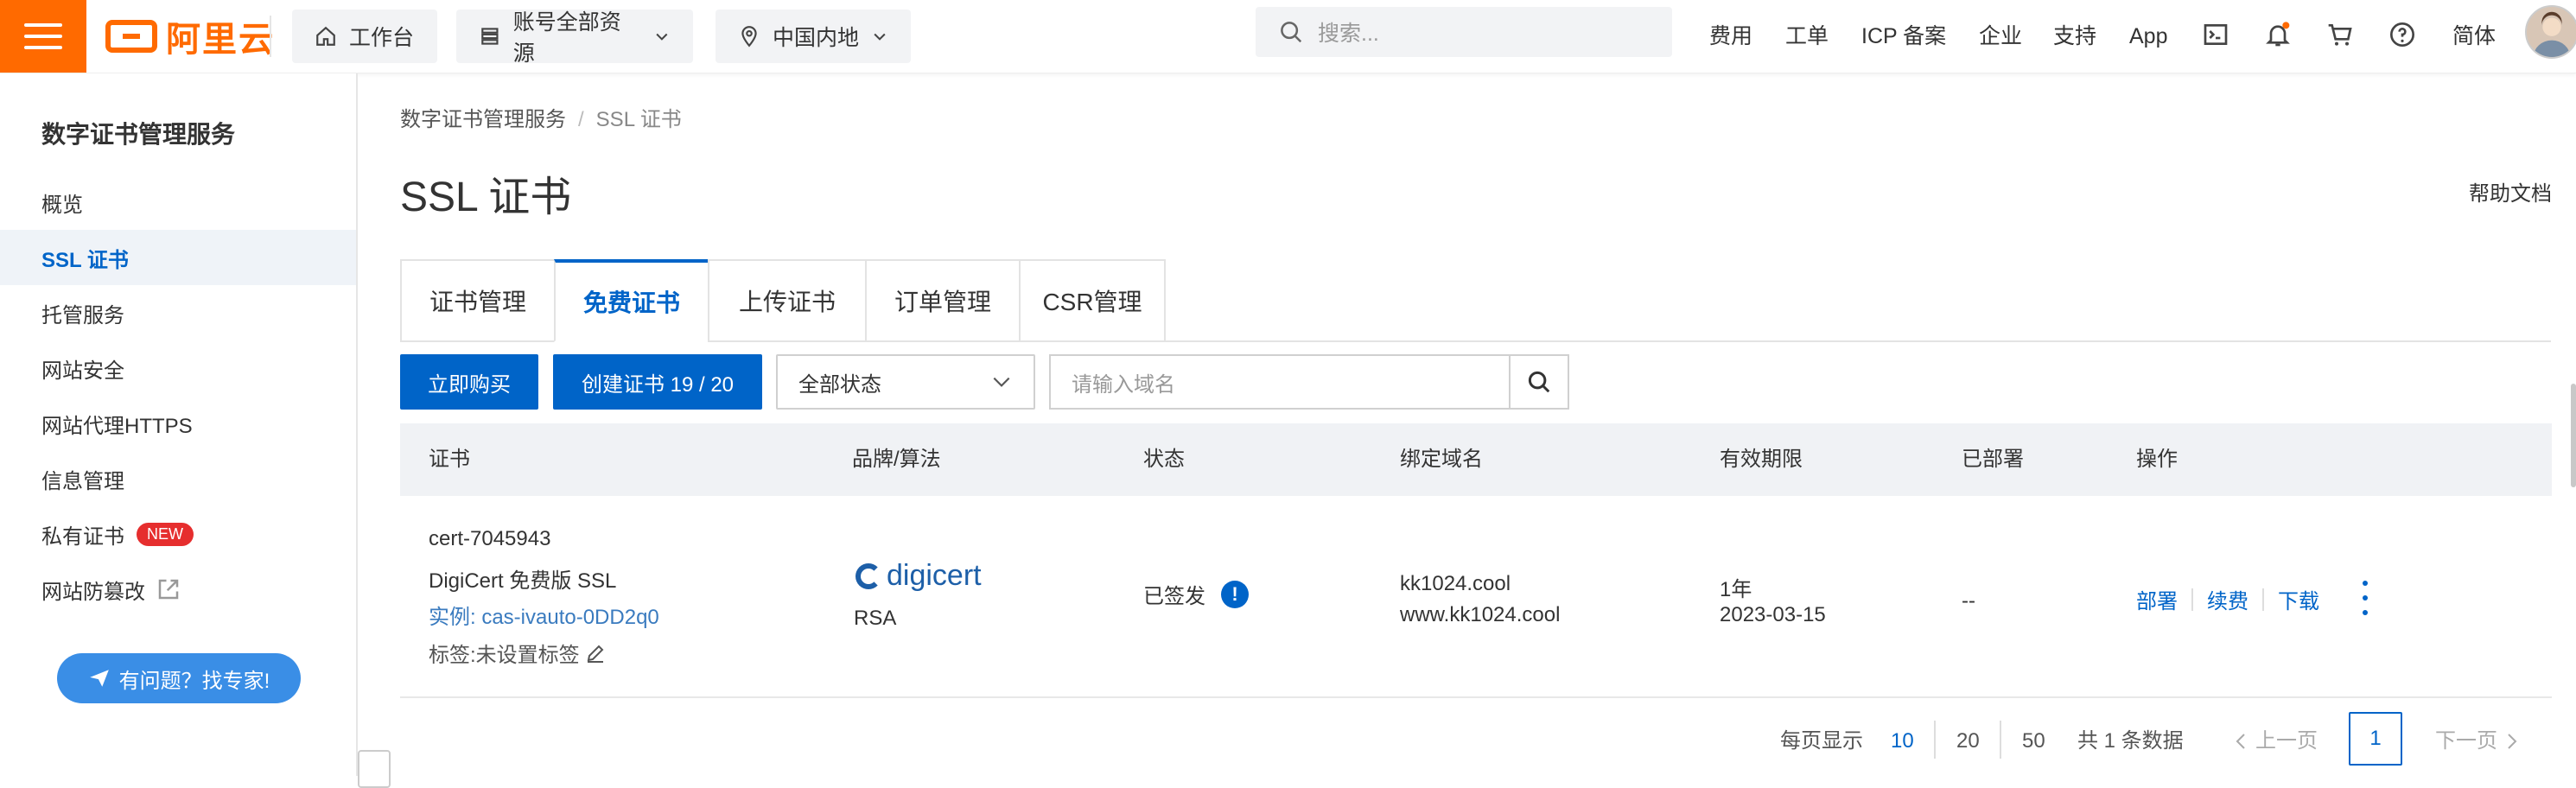  I want to click on page-size-50: 50, so click(2033, 741).